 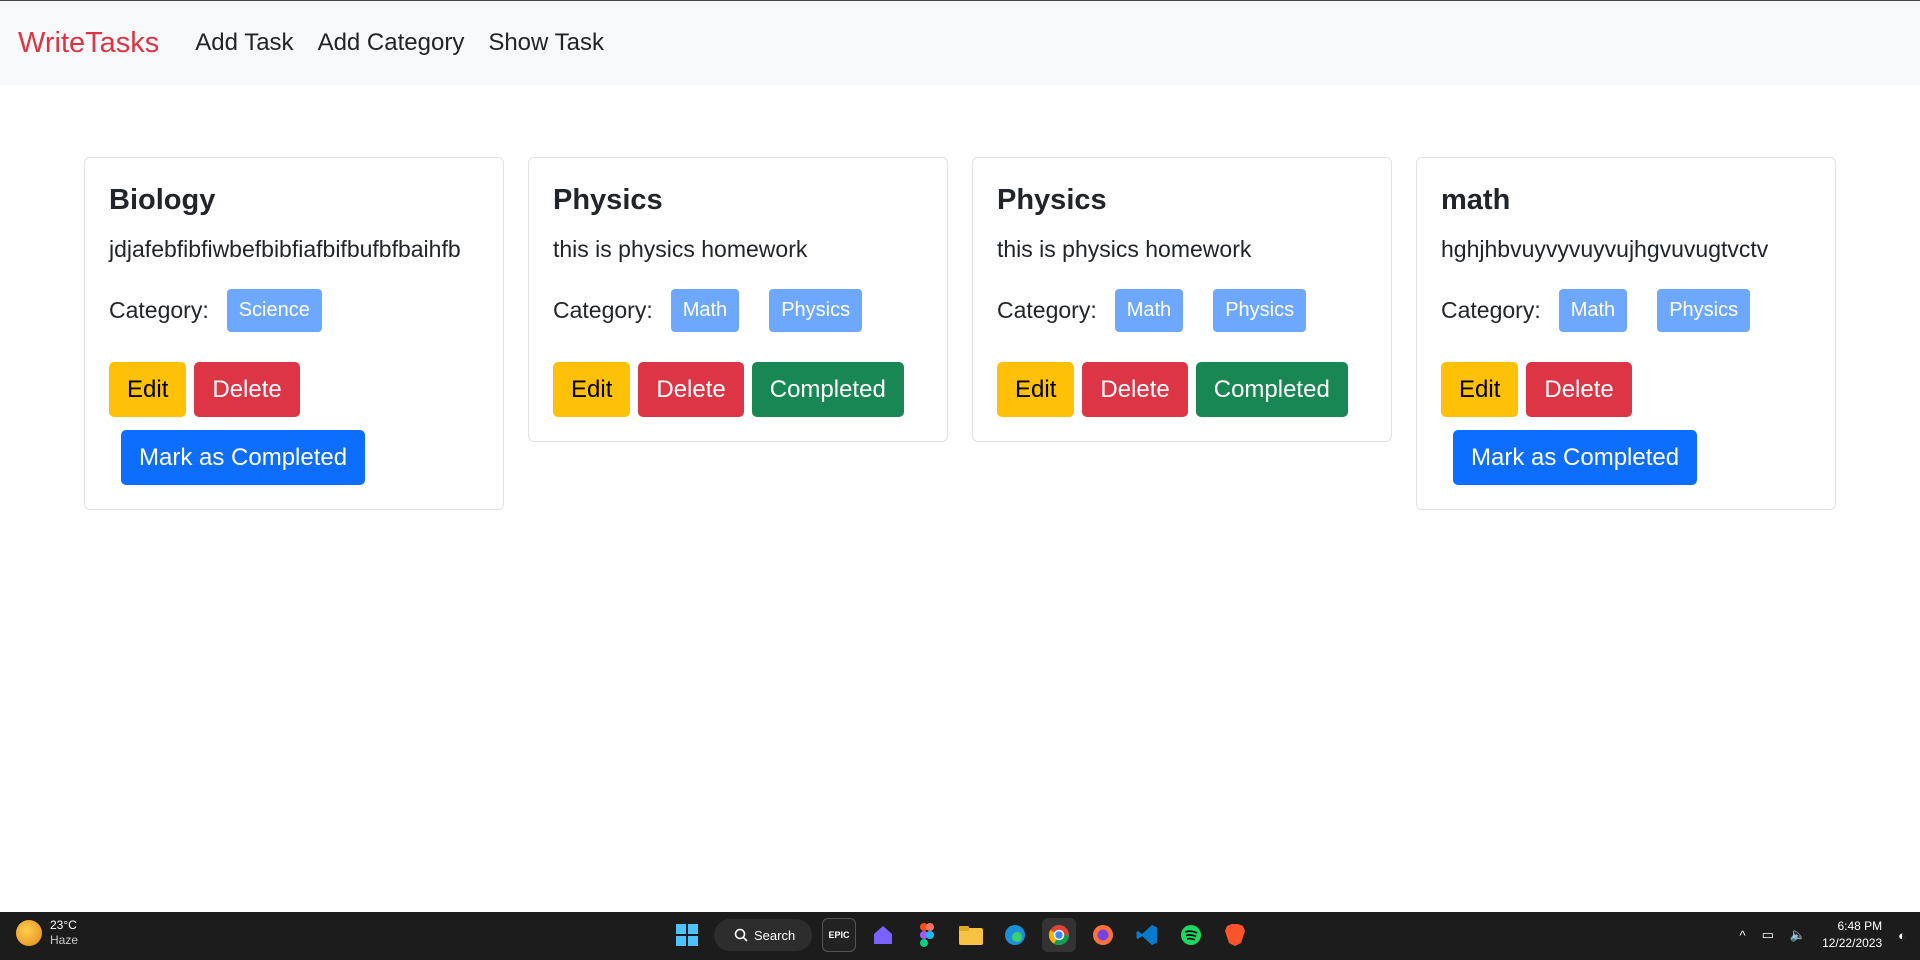 I want to click on weather-condition: Haze, so click(x=64, y=940).